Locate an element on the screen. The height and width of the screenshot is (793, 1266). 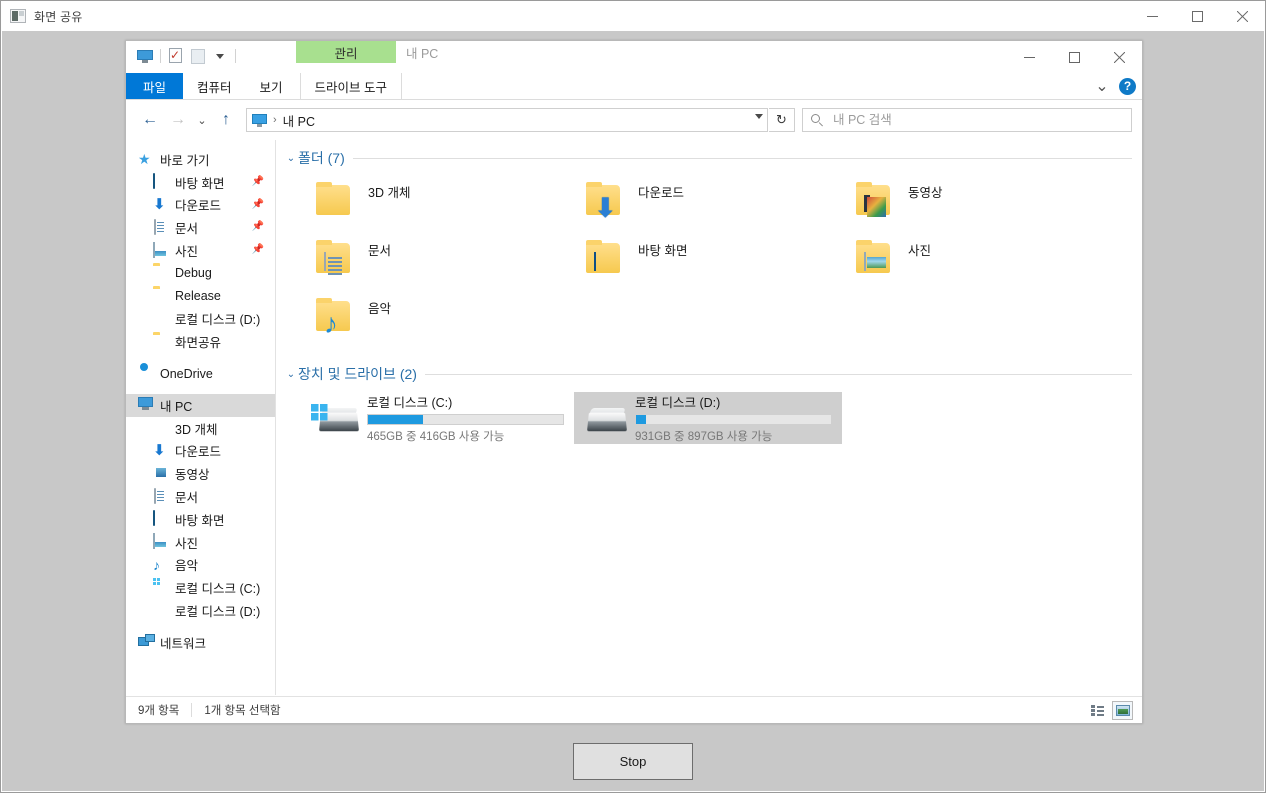
folder-item-downloads: ⬇ 다운로드 is located at coordinates (711, 203).